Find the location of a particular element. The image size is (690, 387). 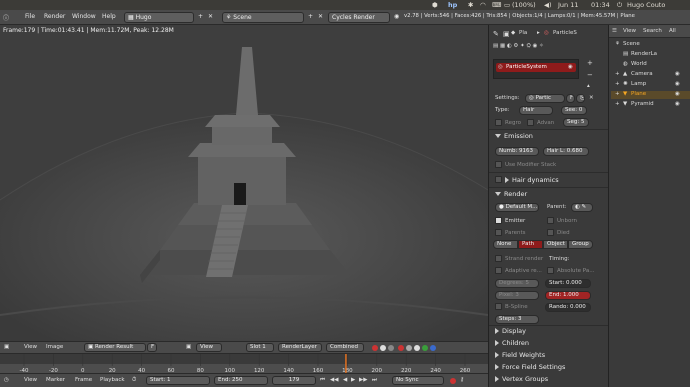

copy-settings-button: ⎘ is located at coordinates (580, 98).